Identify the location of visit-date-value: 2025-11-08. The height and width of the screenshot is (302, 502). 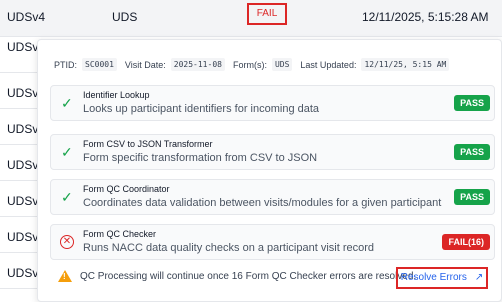
(197, 64).